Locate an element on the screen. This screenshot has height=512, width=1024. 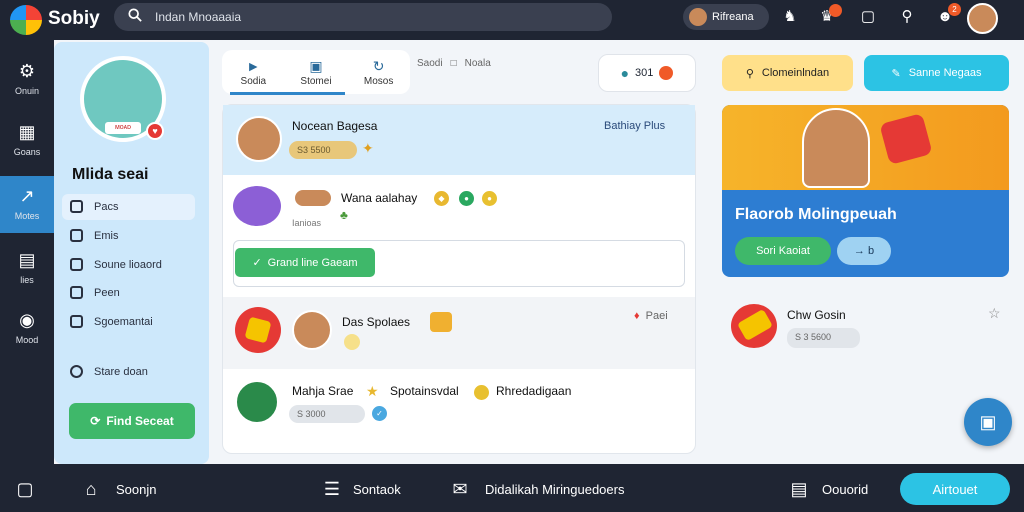
notification-badge: 2 is located at coordinates (954, 9).